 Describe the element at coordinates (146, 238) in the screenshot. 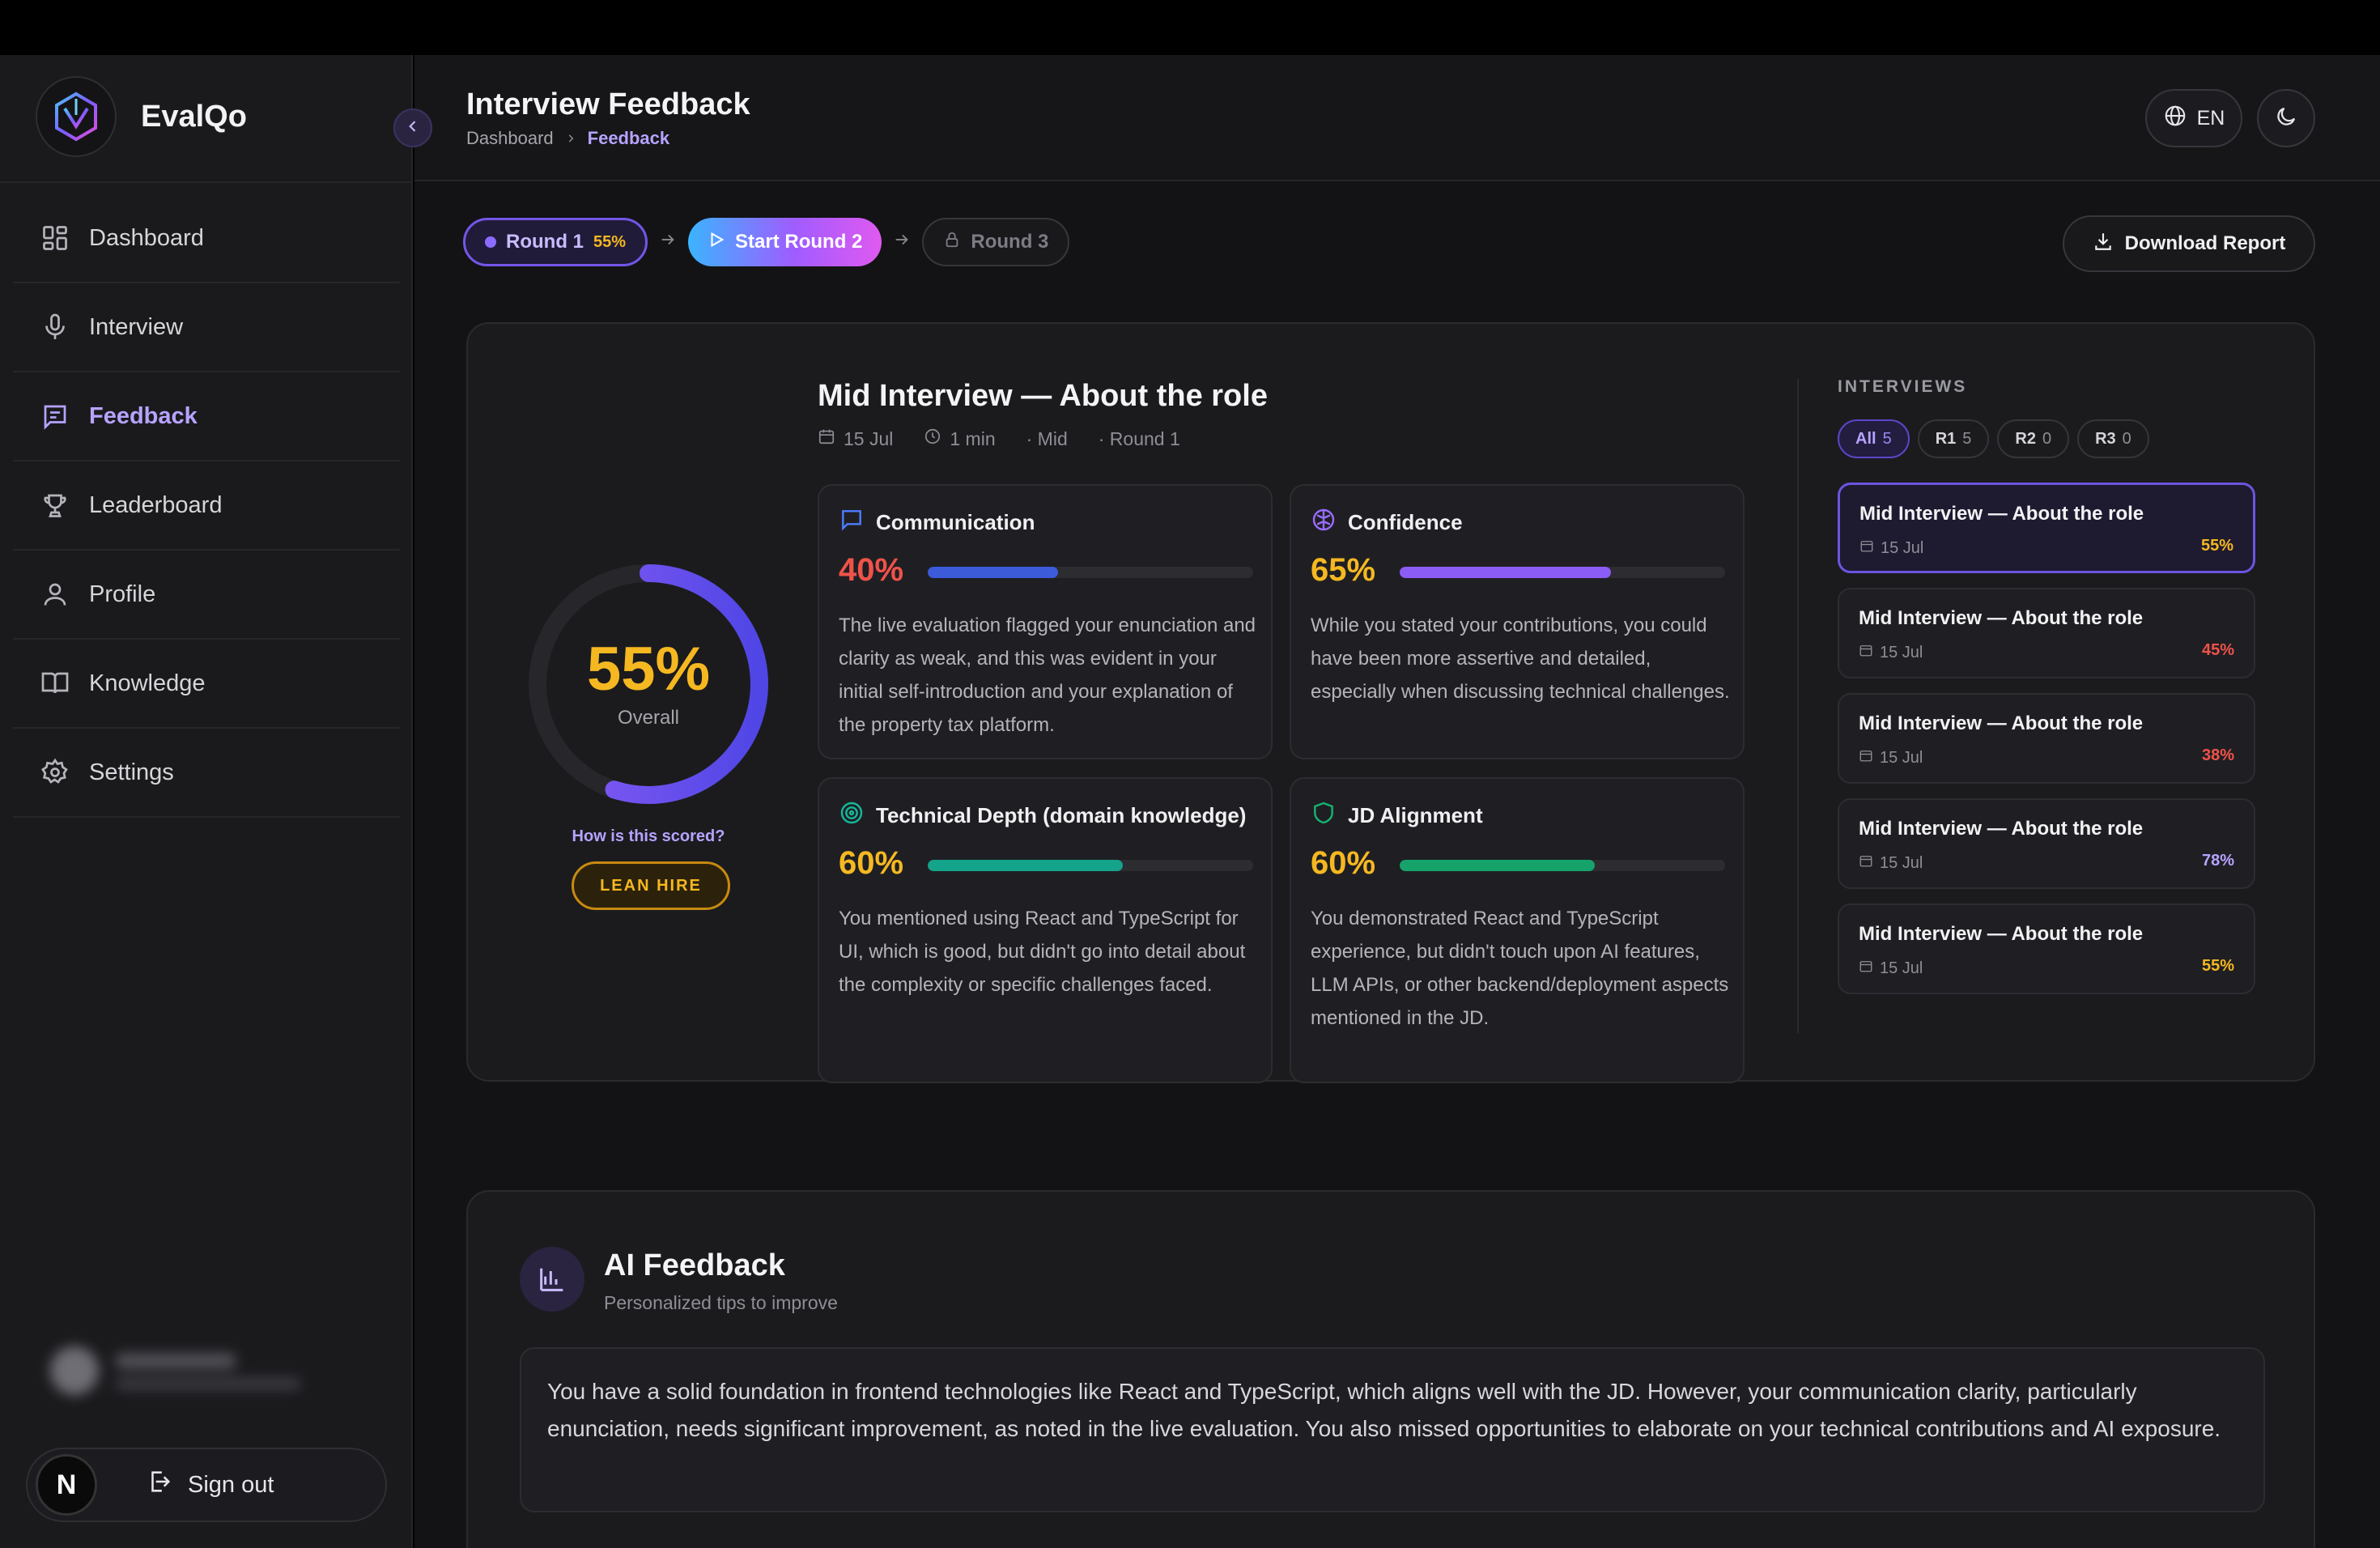

I see `sidebar-item-label: Dashboard` at that location.